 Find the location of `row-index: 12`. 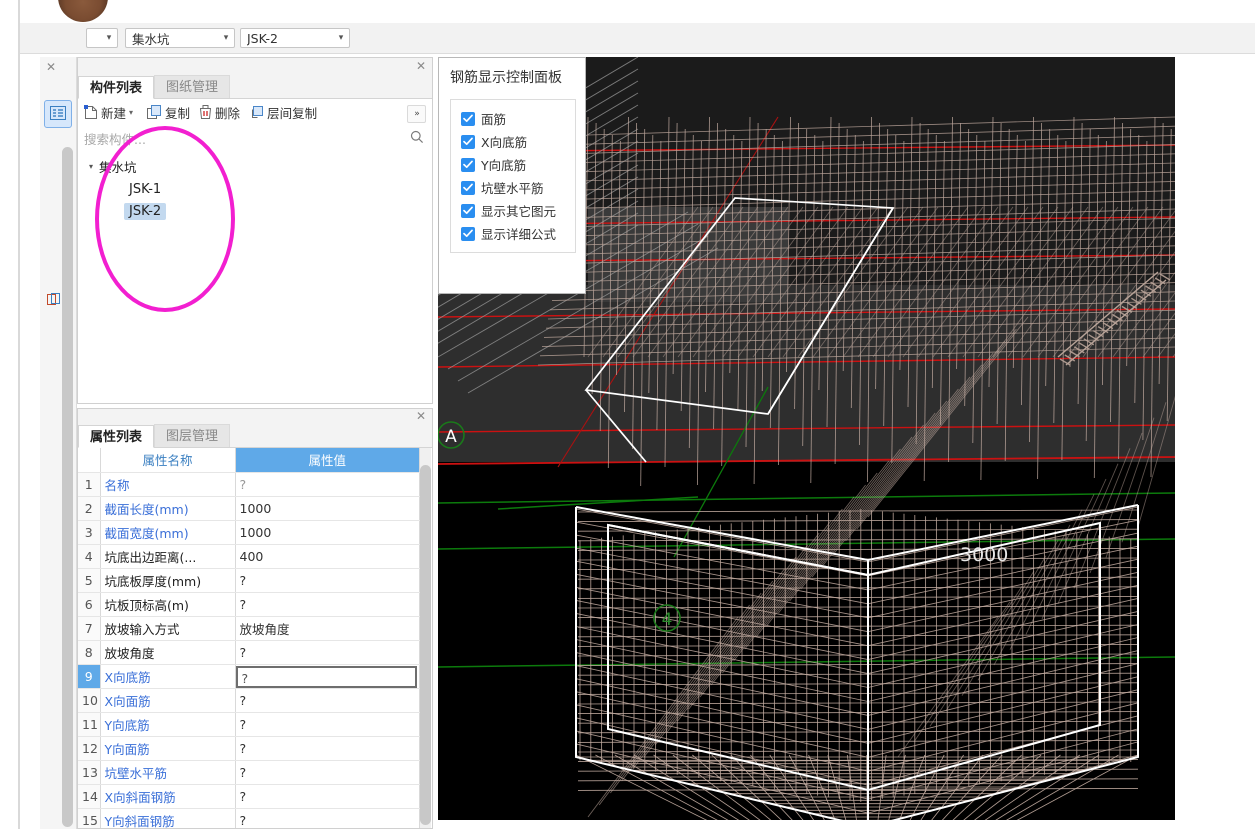

row-index: 12 is located at coordinates (89, 748).